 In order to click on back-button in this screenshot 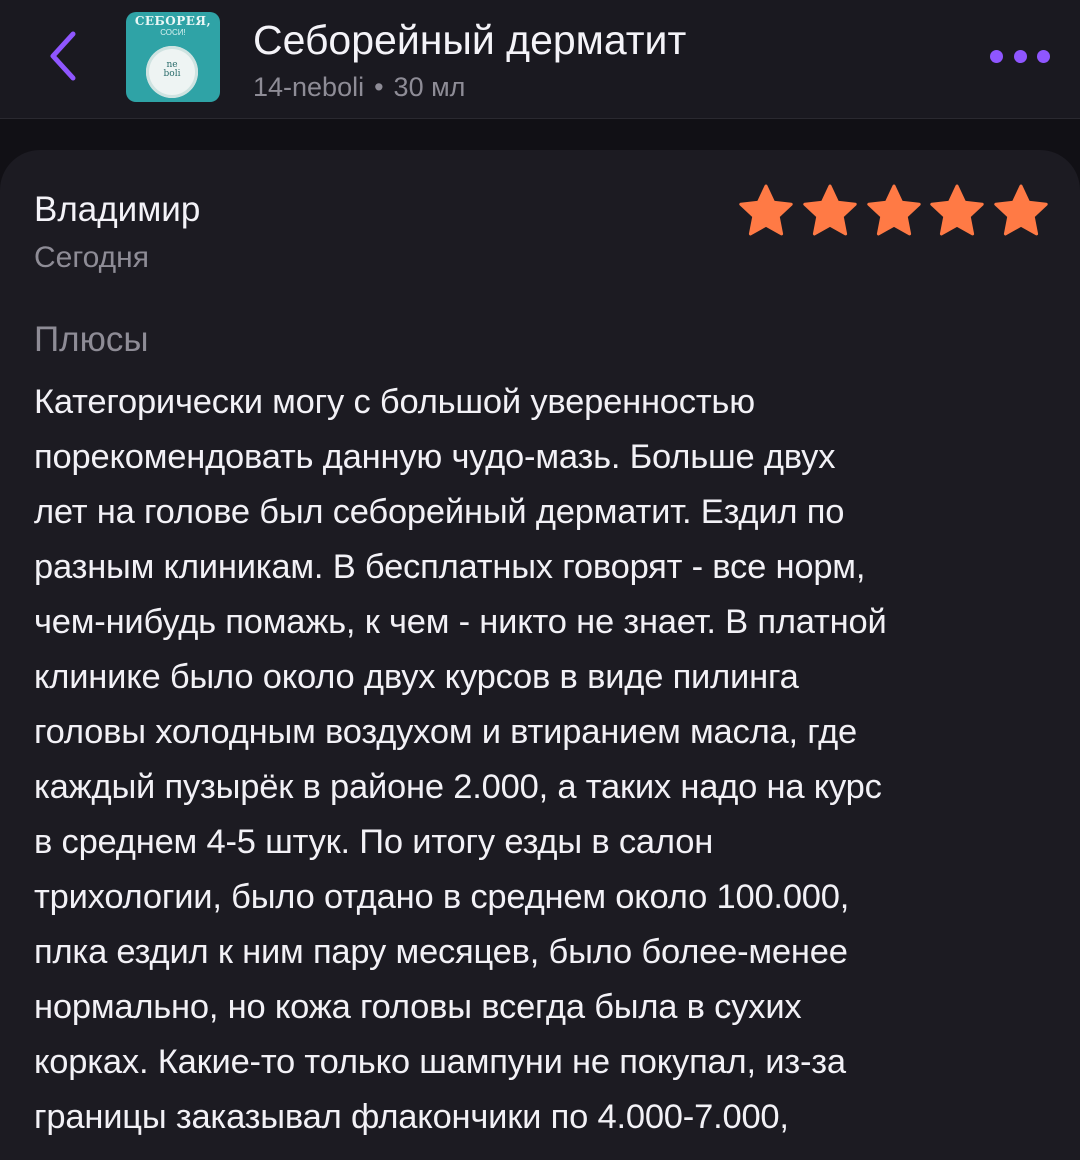, I will do `click(63, 56)`.